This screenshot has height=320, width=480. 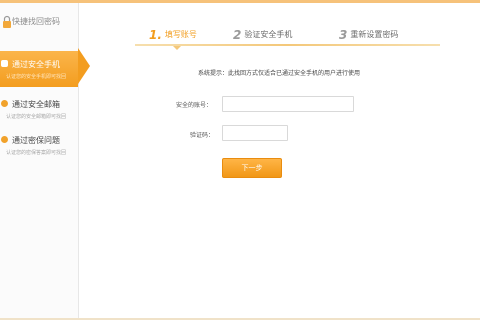 What do you see at coordinates (255, 133) in the screenshot?
I see `code-input` at bounding box center [255, 133].